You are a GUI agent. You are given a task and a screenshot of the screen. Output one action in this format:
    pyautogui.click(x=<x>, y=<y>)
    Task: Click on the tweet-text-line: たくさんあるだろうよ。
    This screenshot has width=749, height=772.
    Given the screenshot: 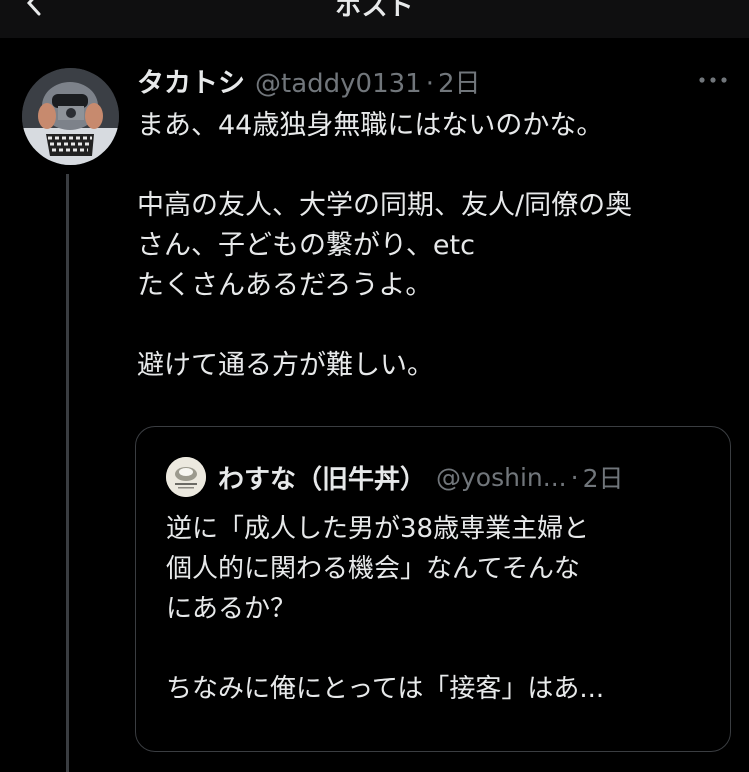 What is the action you would take?
    pyautogui.click(x=285, y=285)
    